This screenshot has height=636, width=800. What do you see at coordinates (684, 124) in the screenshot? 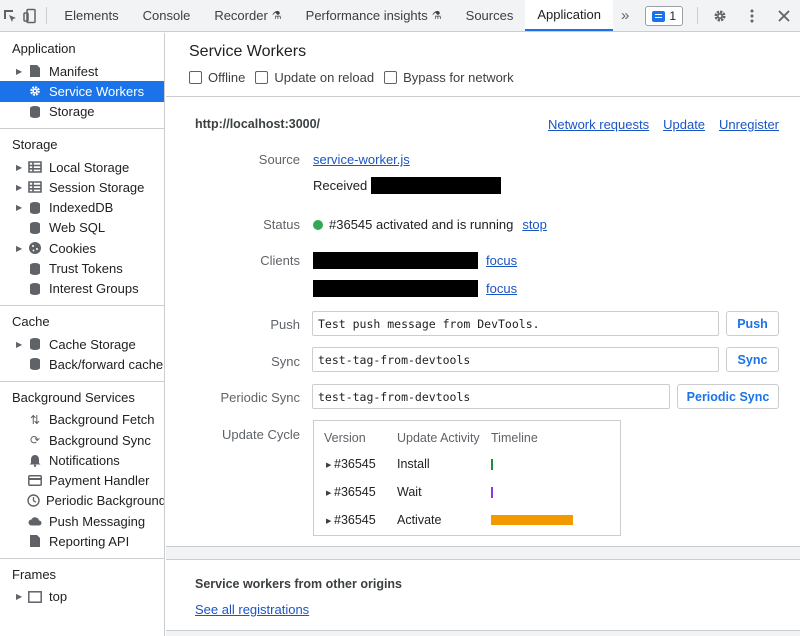
I see `update-link: Update` at bounding box center [684, 124].